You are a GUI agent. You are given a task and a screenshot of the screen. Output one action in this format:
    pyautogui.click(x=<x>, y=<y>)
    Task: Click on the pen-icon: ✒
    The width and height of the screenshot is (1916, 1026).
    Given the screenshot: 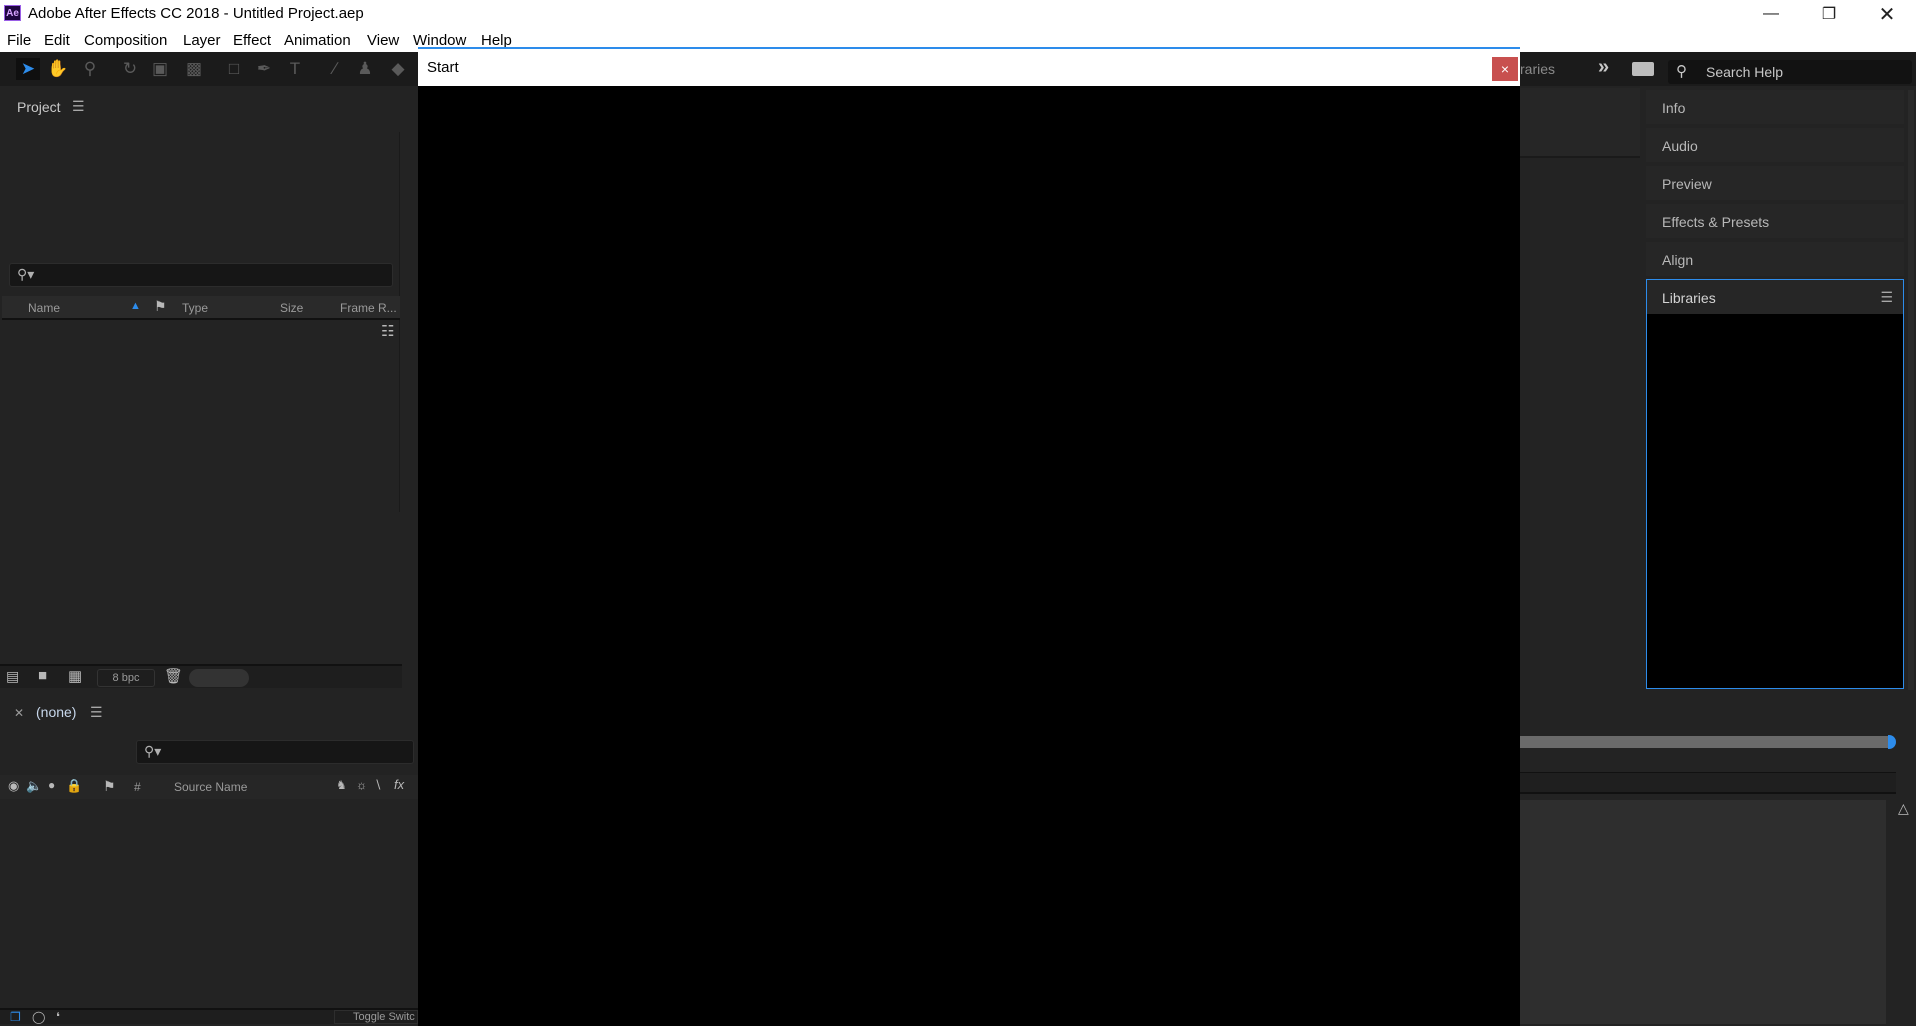 What is the action you would take?
    pyautogui.click(x=264, y=68)
    